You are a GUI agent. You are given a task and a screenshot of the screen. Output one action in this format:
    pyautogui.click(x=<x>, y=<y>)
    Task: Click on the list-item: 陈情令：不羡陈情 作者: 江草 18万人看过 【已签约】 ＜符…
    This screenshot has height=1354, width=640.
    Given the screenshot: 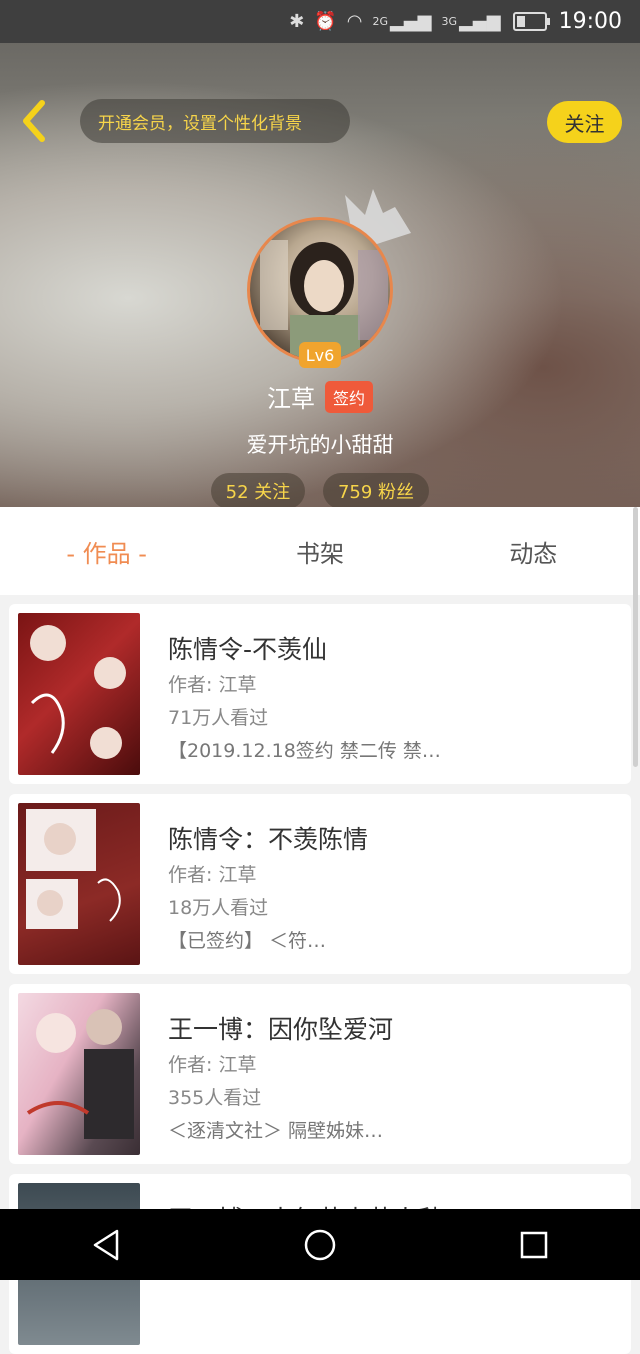 What is the action you would take?
    pyautogui.click(x=320, y=884)
    